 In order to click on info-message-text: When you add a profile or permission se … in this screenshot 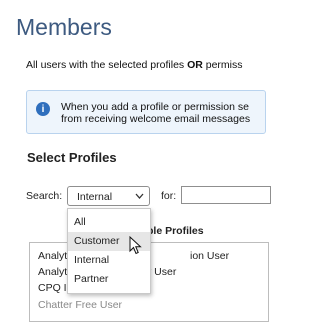, I will do `click(155, 113)`.